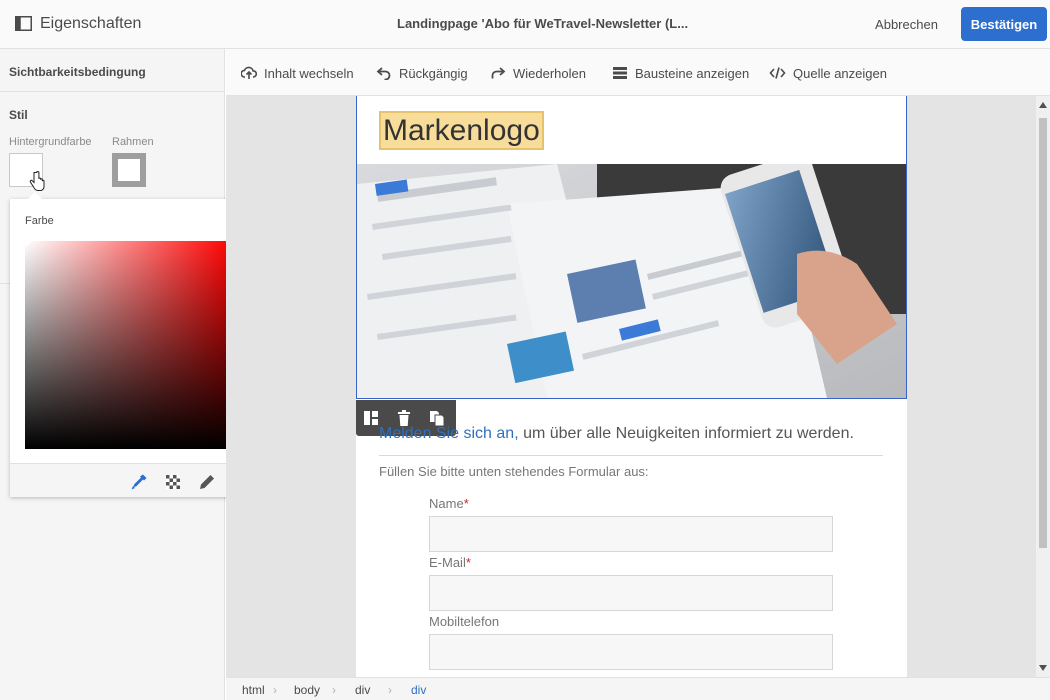  I want to click on show-blocks-button: Bausteine anzeigen, so click(680, 73).